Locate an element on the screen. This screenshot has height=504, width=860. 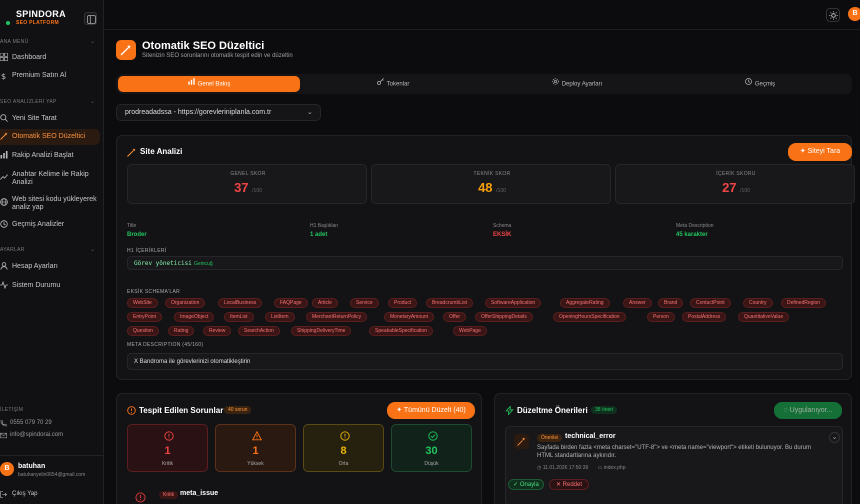
meta-label-schema: Schema is located at coordinates (502, 226).